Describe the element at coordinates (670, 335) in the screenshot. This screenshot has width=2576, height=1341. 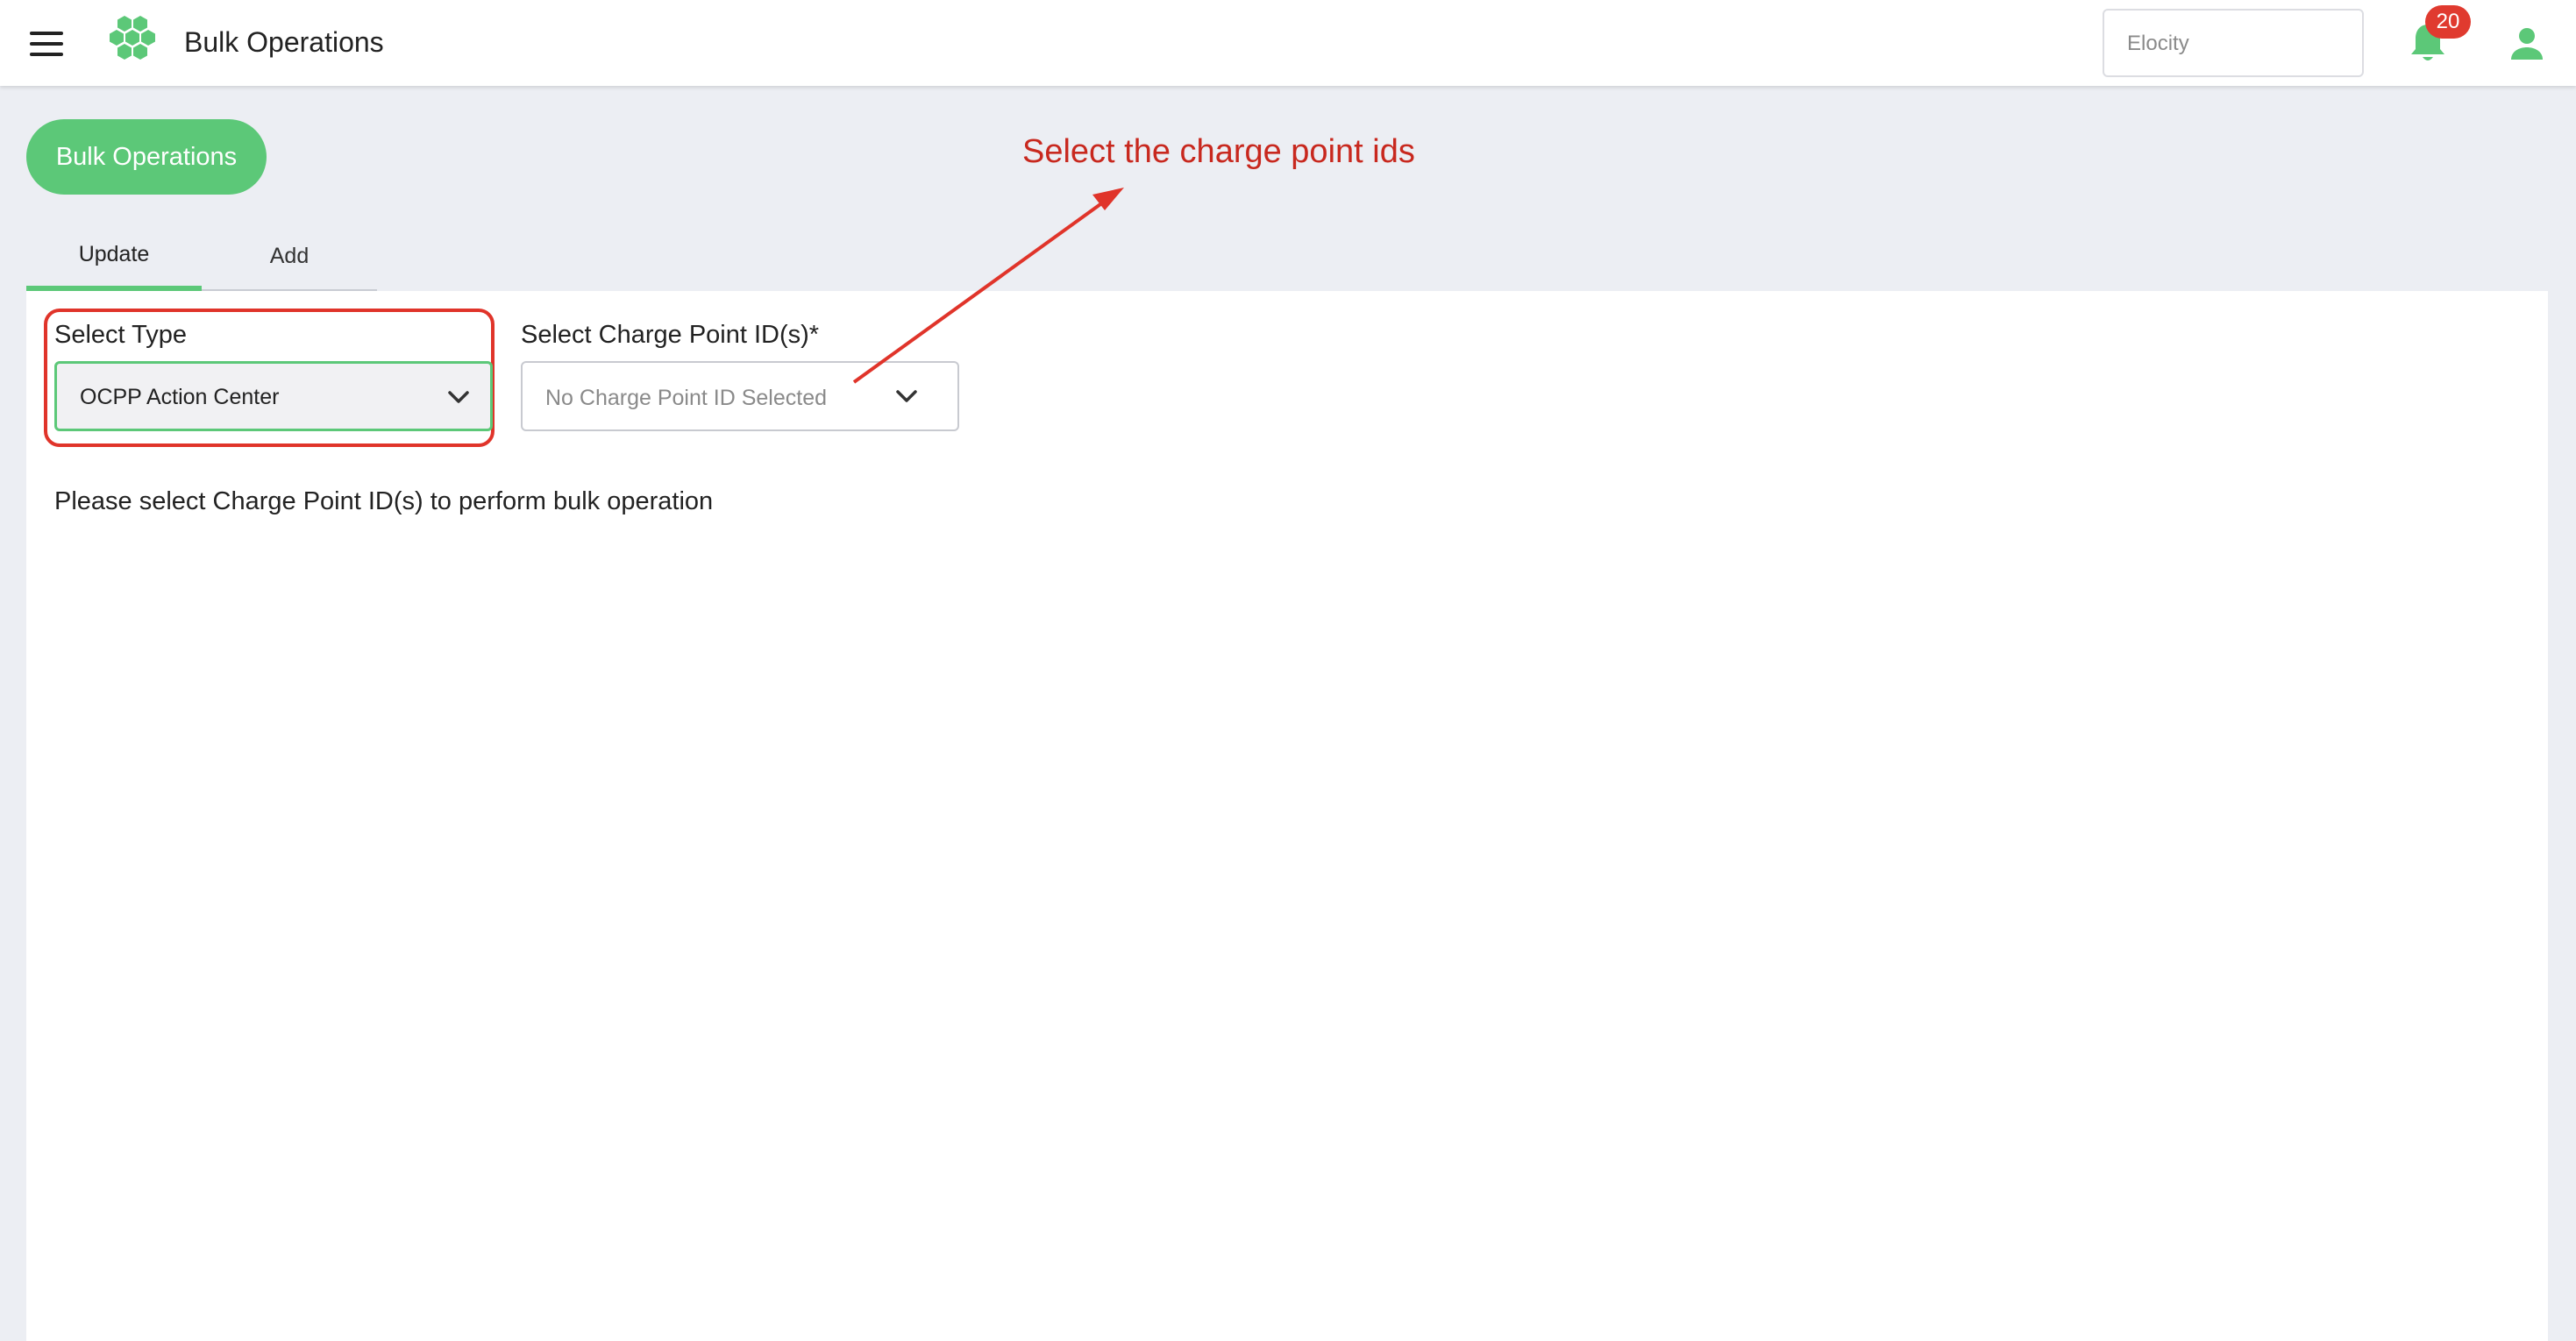
I see `charge-point-label: Select Charge Point ID(s)*` at that location.